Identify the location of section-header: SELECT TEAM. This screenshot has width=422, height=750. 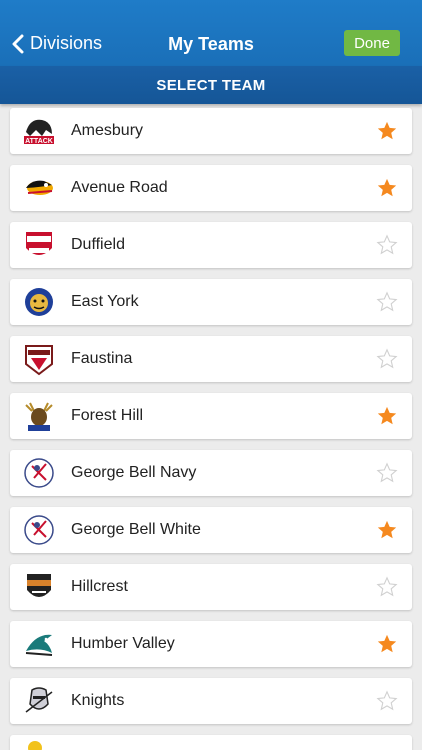
(211, 85).